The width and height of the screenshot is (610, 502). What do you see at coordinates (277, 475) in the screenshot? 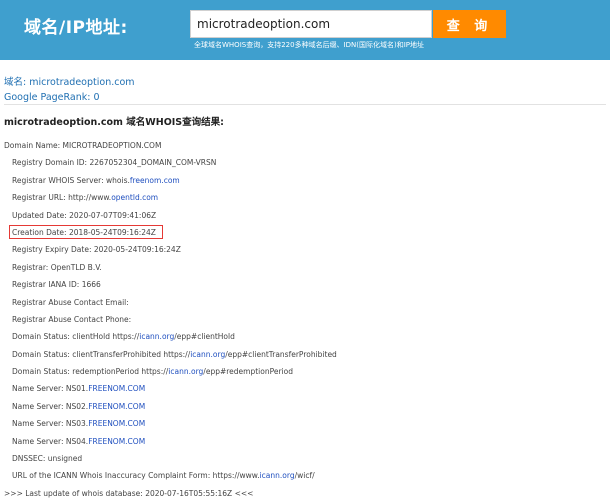
I see `icann-form-link: icann.org` at bounding box center [277, 475].